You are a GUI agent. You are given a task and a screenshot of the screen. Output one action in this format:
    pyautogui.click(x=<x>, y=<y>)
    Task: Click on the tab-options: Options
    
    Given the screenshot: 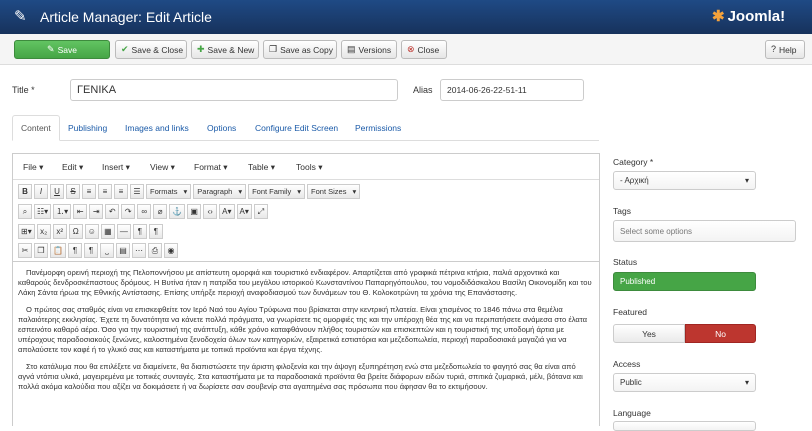 What is the action you would take?
    pyautogui.click(x=221, y=128)
    